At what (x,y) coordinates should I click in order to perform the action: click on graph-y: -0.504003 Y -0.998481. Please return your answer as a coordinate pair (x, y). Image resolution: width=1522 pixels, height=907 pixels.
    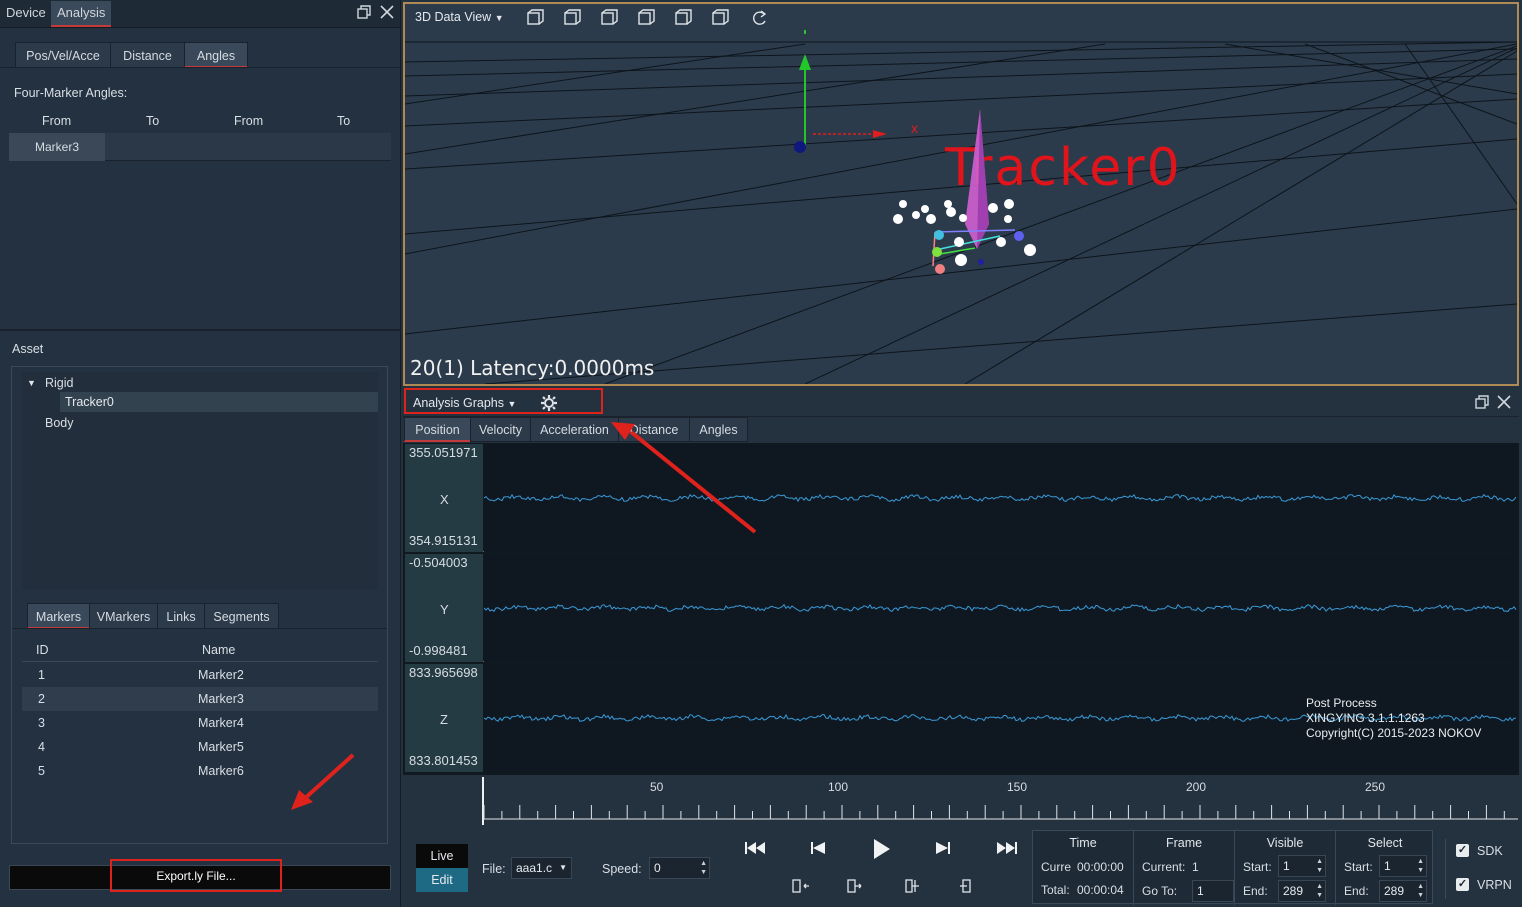
    Looking at the image, I should click on (961, 608).